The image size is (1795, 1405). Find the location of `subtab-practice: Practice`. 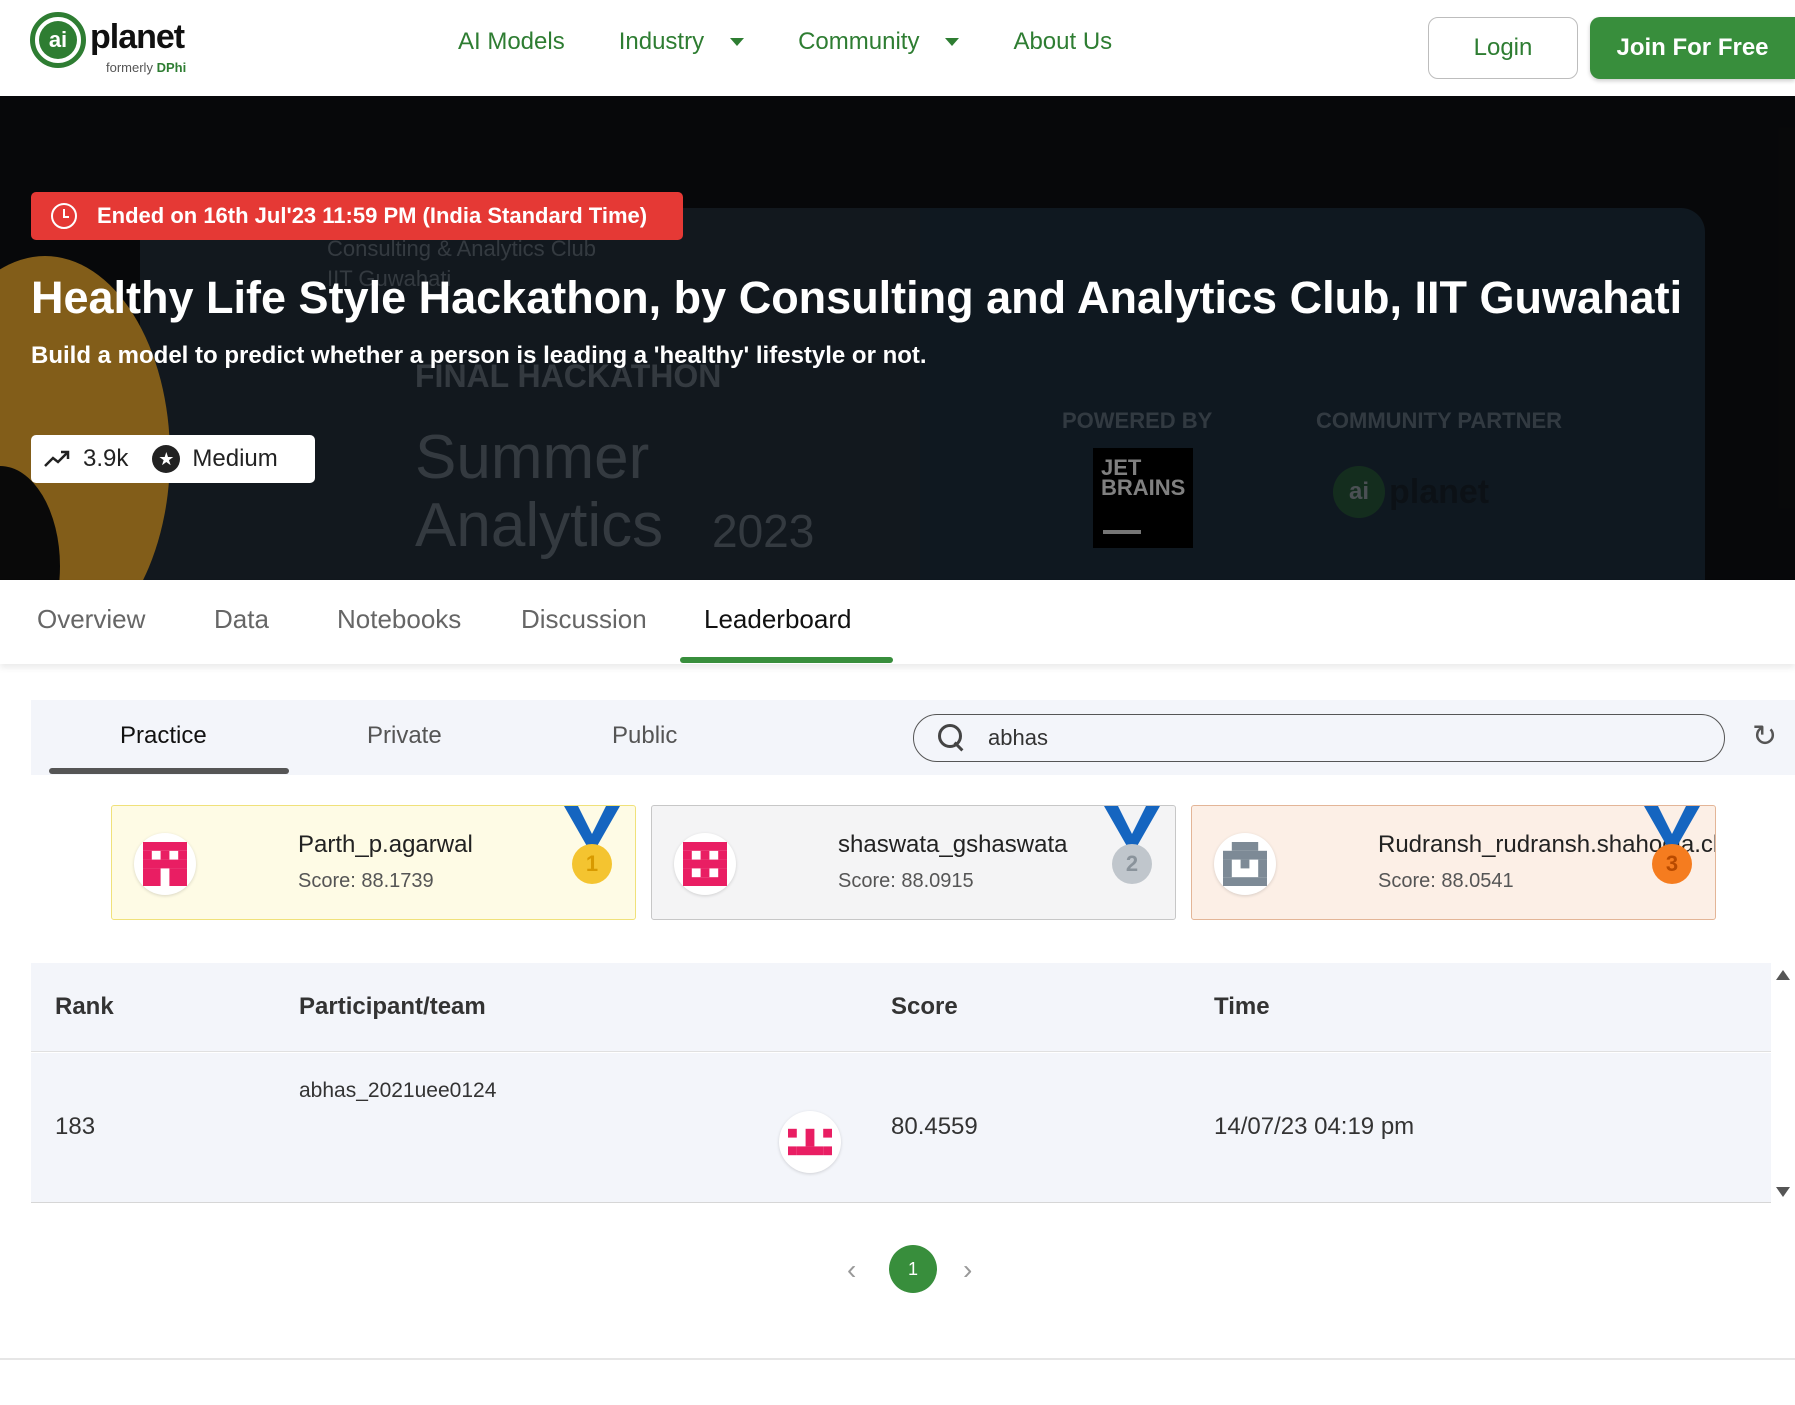

subtab-practice: Practice is located at coordinates (163, 736).